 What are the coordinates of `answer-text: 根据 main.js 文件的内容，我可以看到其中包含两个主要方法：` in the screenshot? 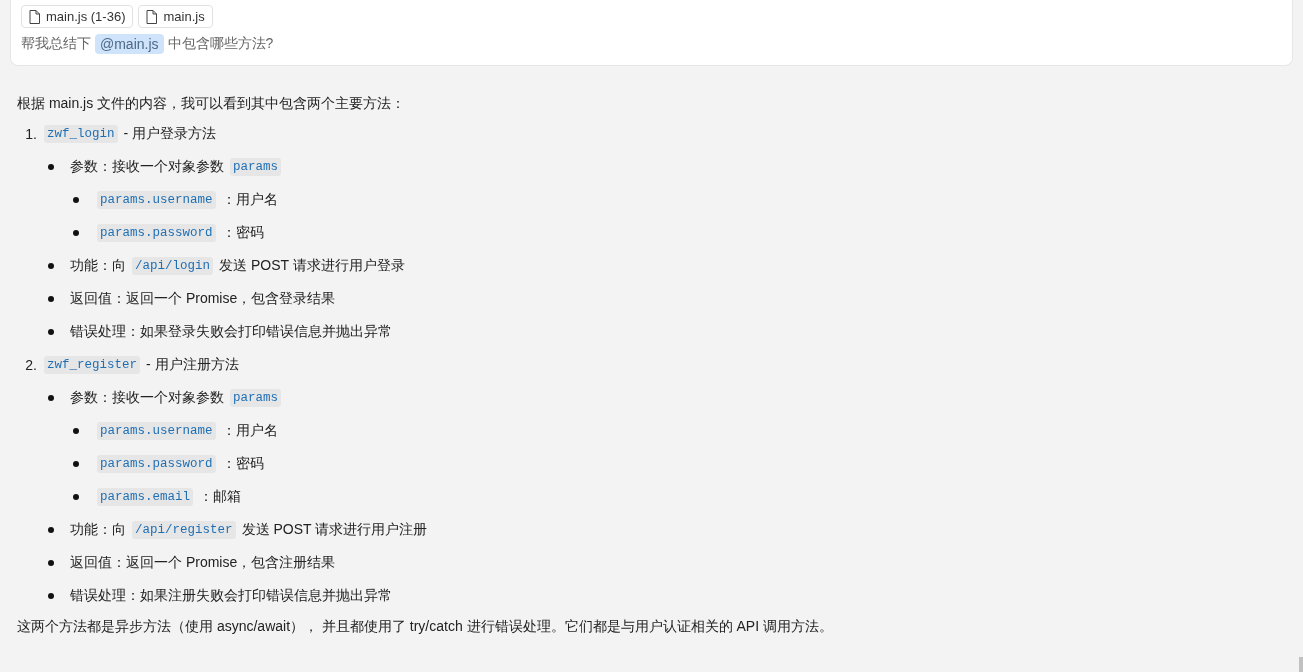 It's located at (212, 103).